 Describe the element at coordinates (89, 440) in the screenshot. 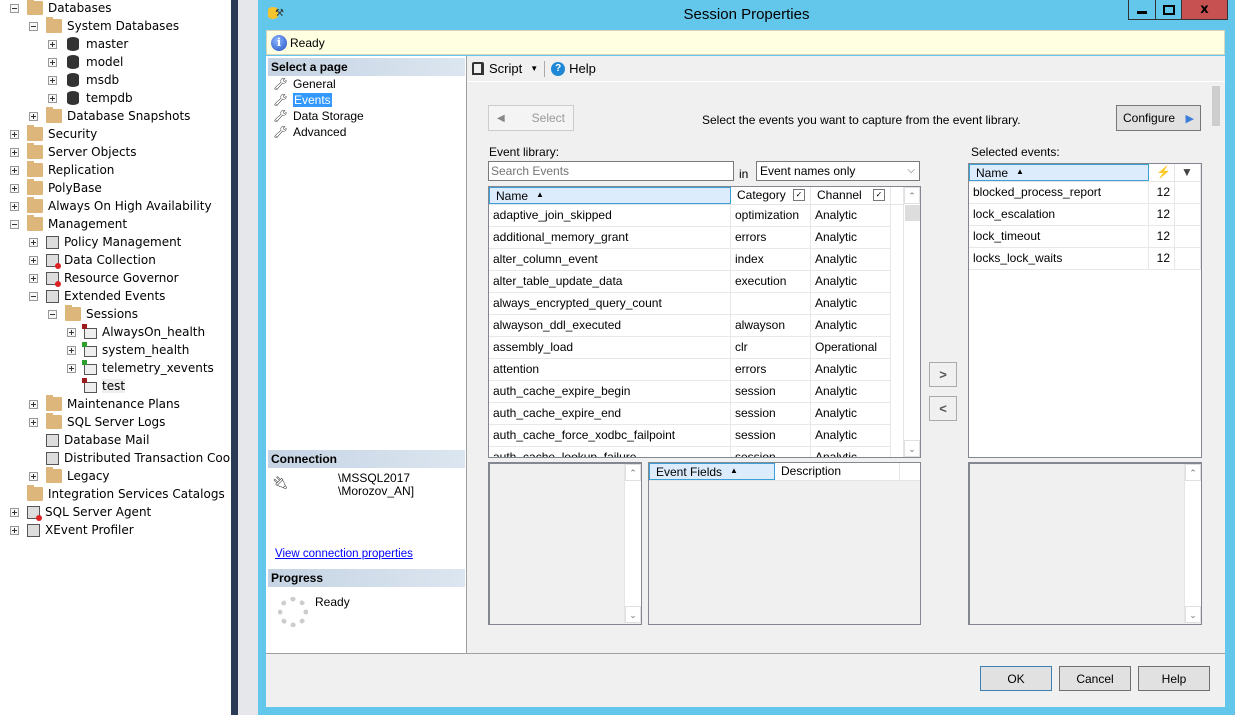

I see `tree-node: Database Mail` at that location.